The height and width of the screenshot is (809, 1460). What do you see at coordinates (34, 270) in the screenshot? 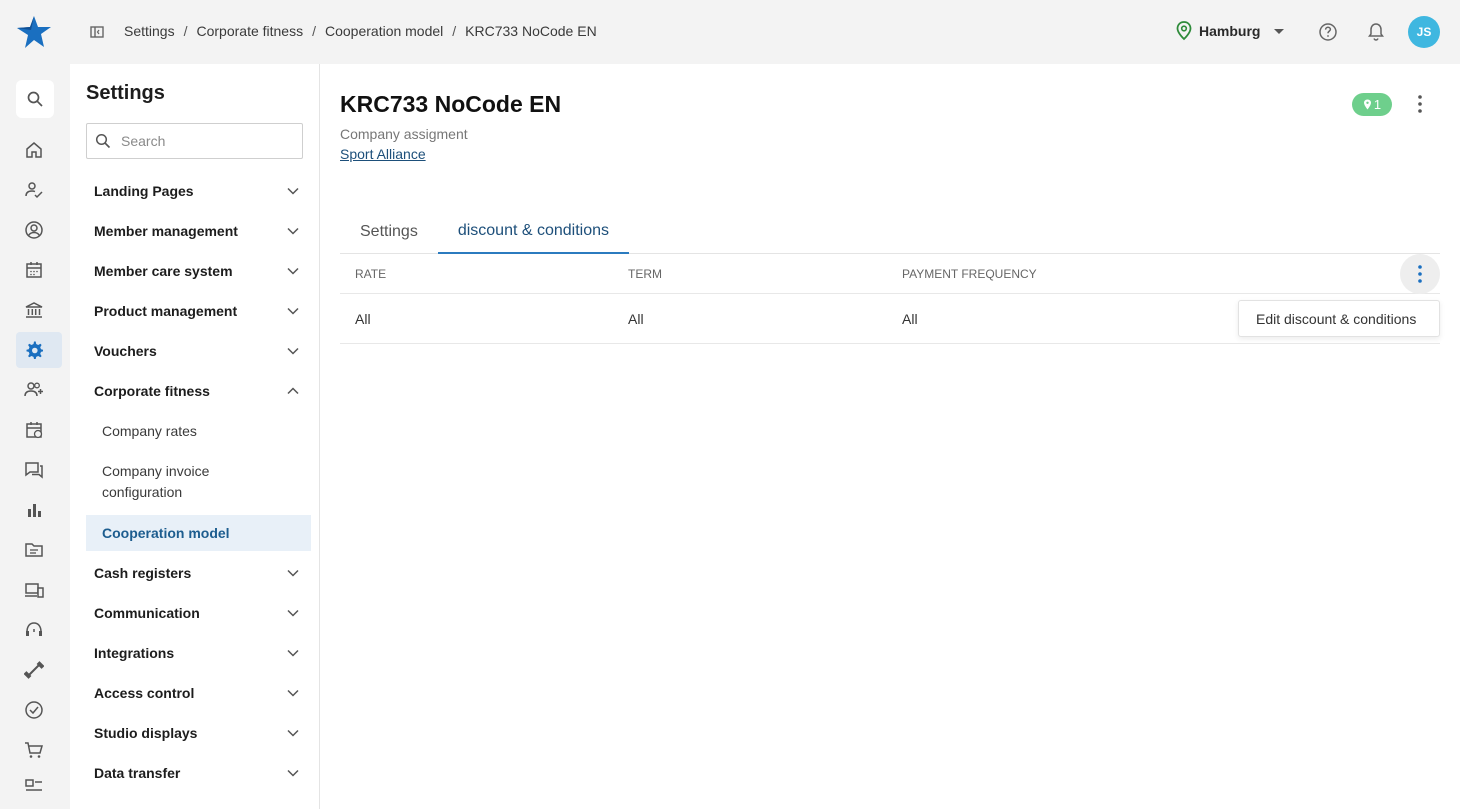
I see `calendar-icon` at bounding box center [34, 270].